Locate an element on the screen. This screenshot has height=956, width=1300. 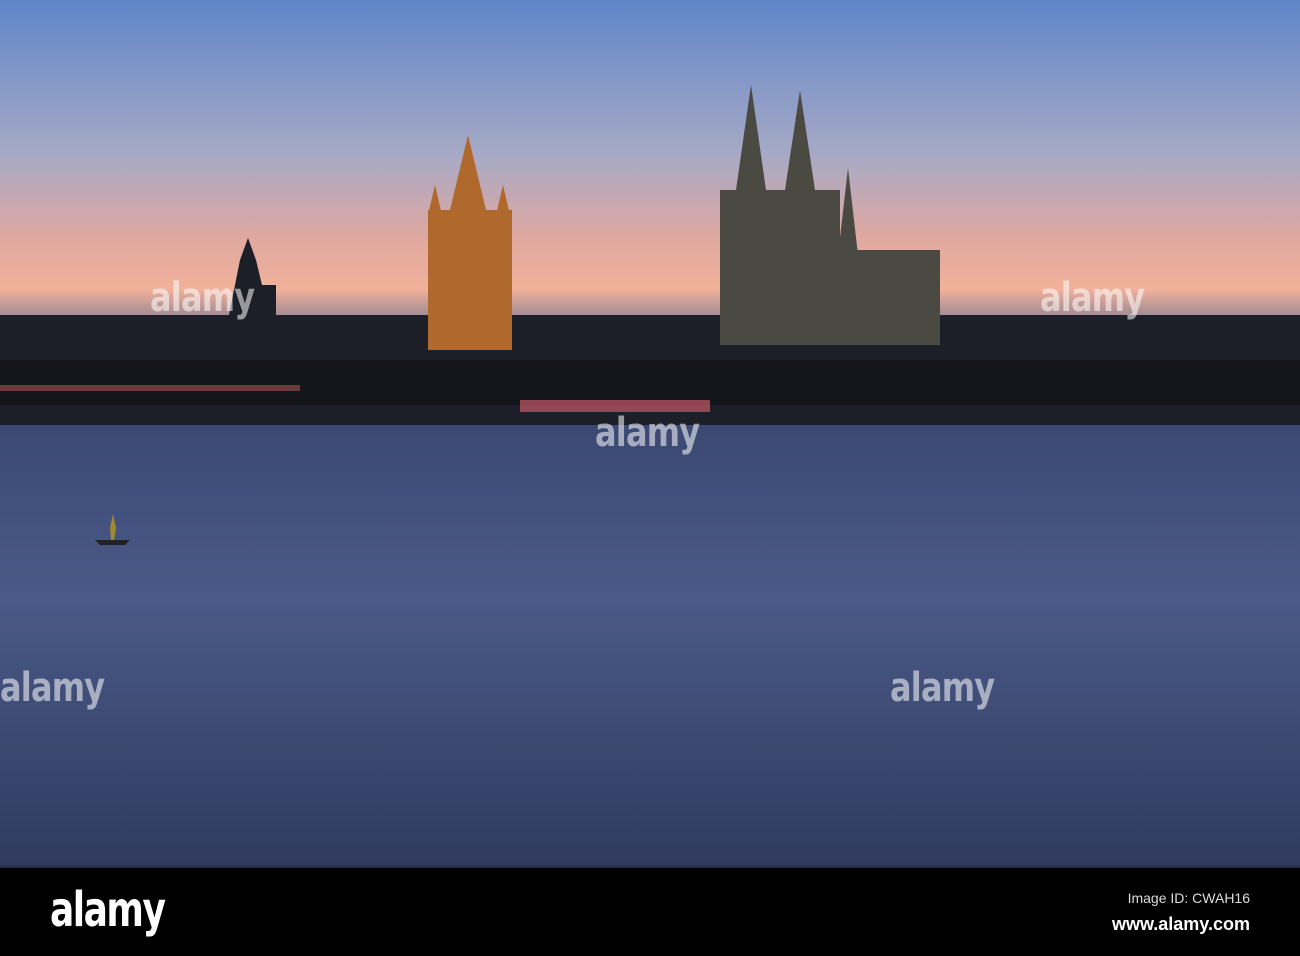
footer-bar: alamy Image ID: CWAH16 www.alamy.com is located at coordinates (650, 911).